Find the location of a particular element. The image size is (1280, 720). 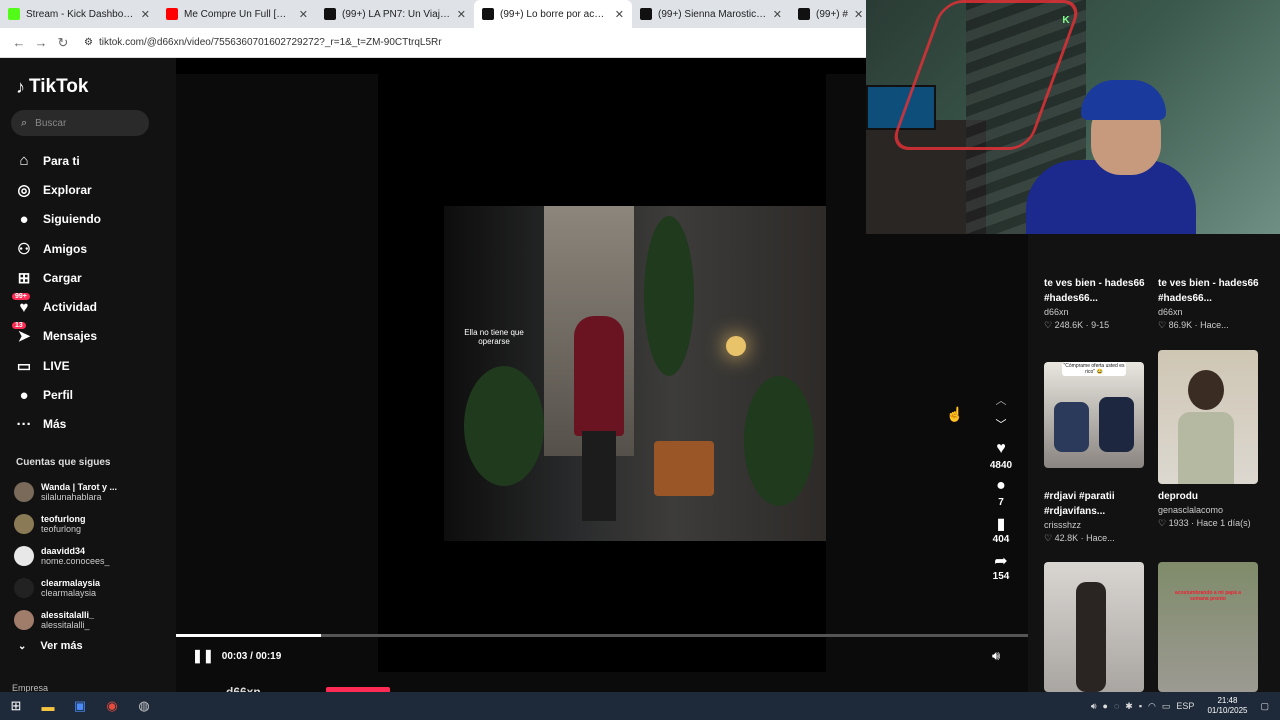

like-action: ♥ 4840 is located at coordinates (1001, 455).